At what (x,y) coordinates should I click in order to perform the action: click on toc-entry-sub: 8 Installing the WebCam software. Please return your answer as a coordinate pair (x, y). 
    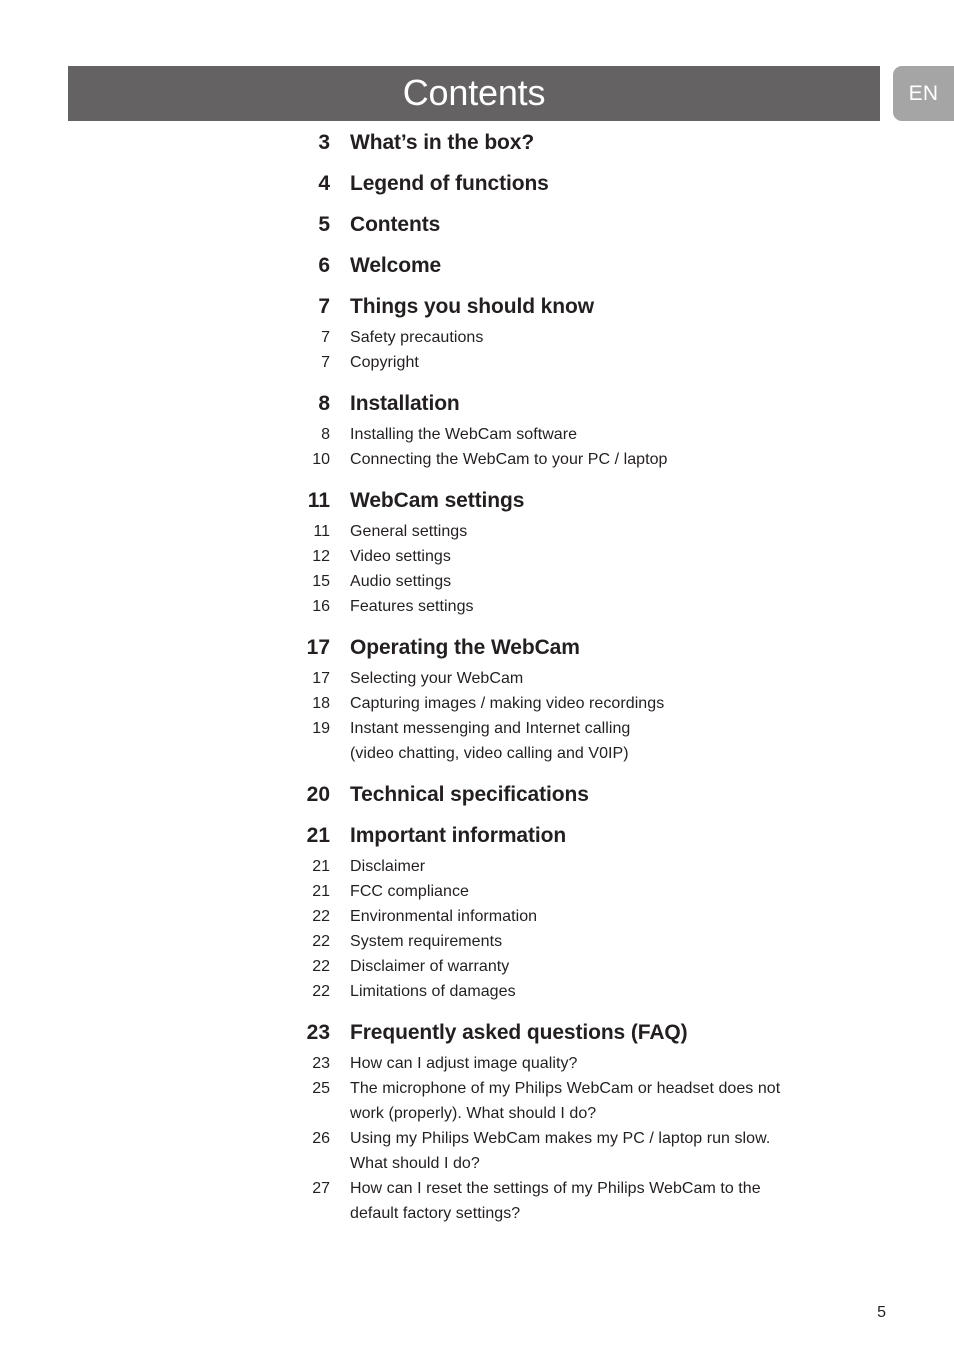
    Looking at the image, I should click on (477, 434).